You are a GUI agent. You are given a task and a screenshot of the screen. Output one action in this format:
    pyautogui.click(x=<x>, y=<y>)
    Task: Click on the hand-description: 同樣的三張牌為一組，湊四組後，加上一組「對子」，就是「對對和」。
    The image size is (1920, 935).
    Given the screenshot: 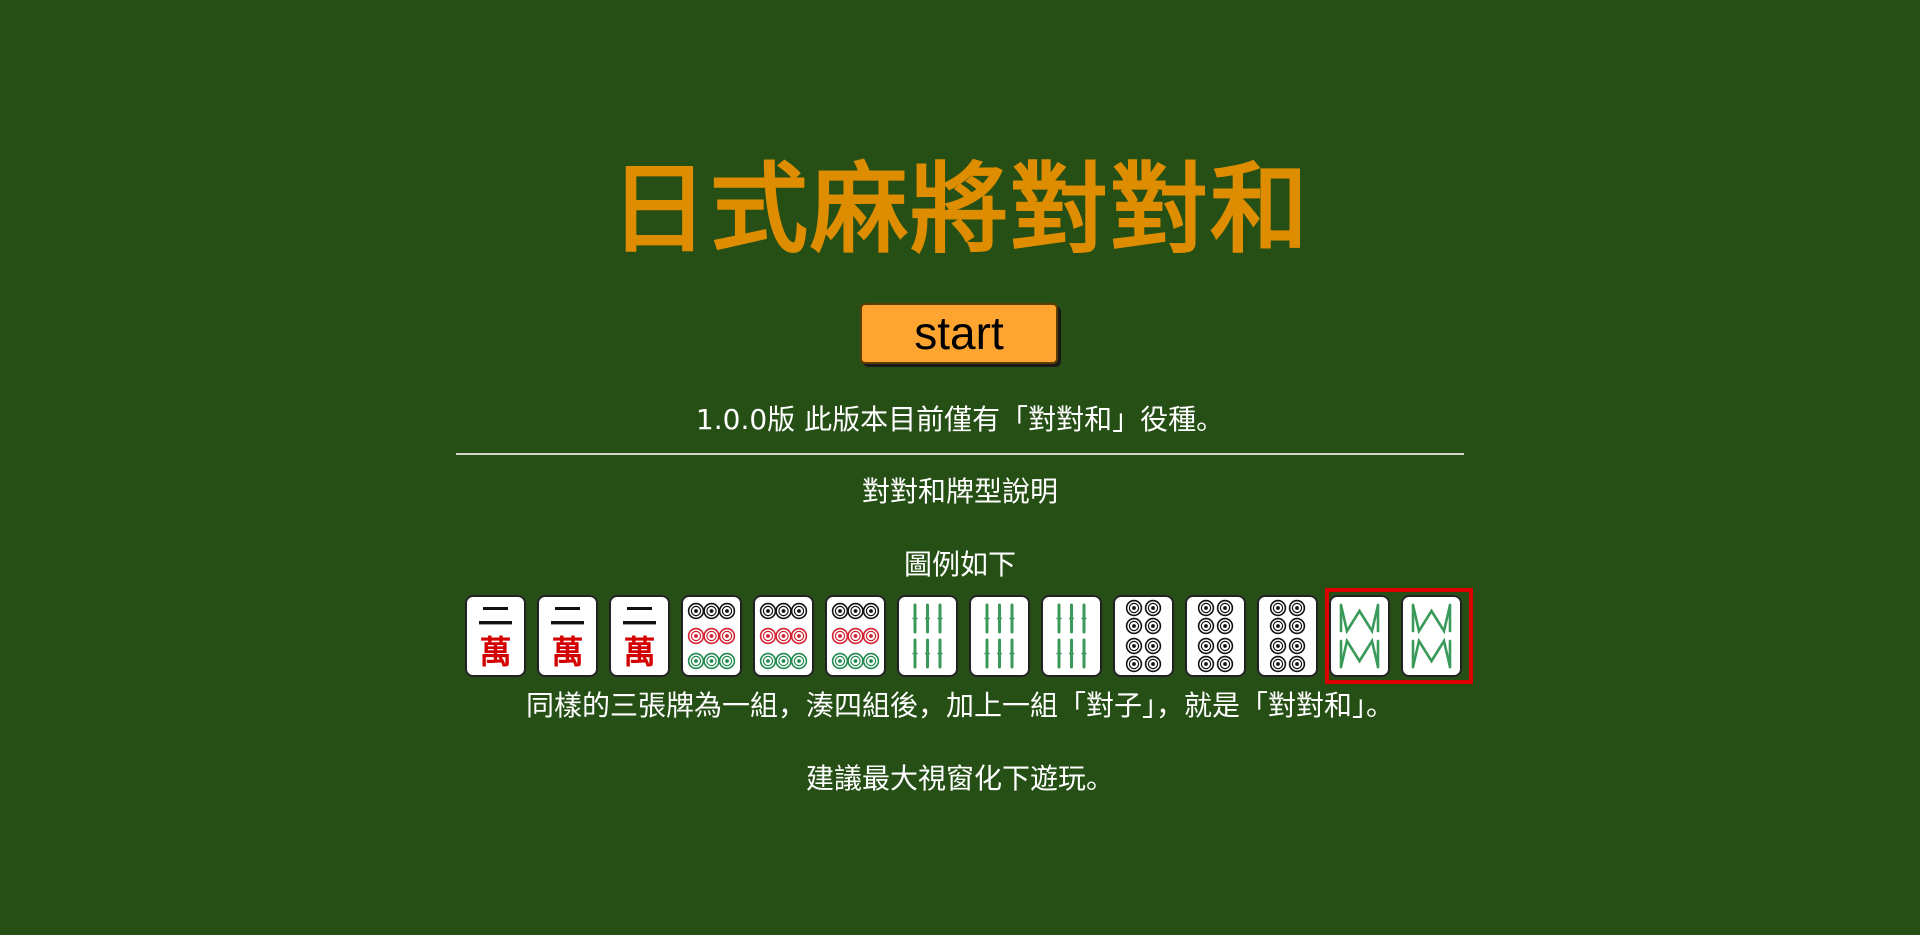 What is the action you would take?
    pyautogui.click(x=959, y=705)
    